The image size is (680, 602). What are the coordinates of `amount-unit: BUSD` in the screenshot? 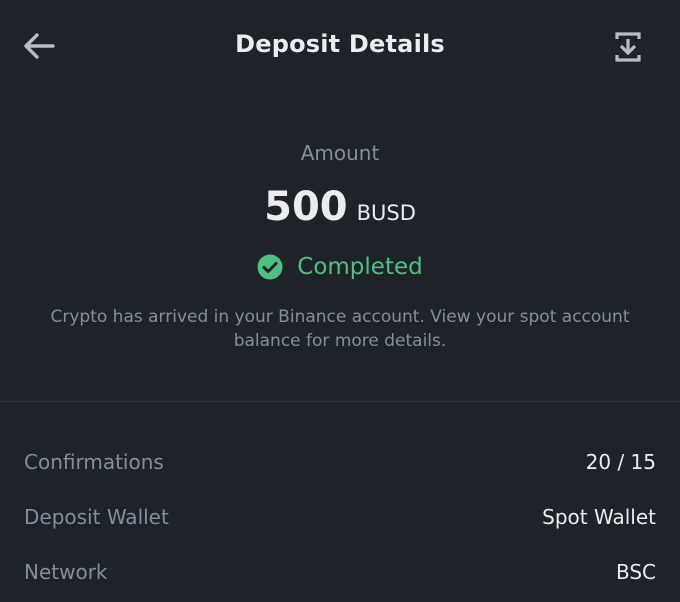 It's located at (386, 213).